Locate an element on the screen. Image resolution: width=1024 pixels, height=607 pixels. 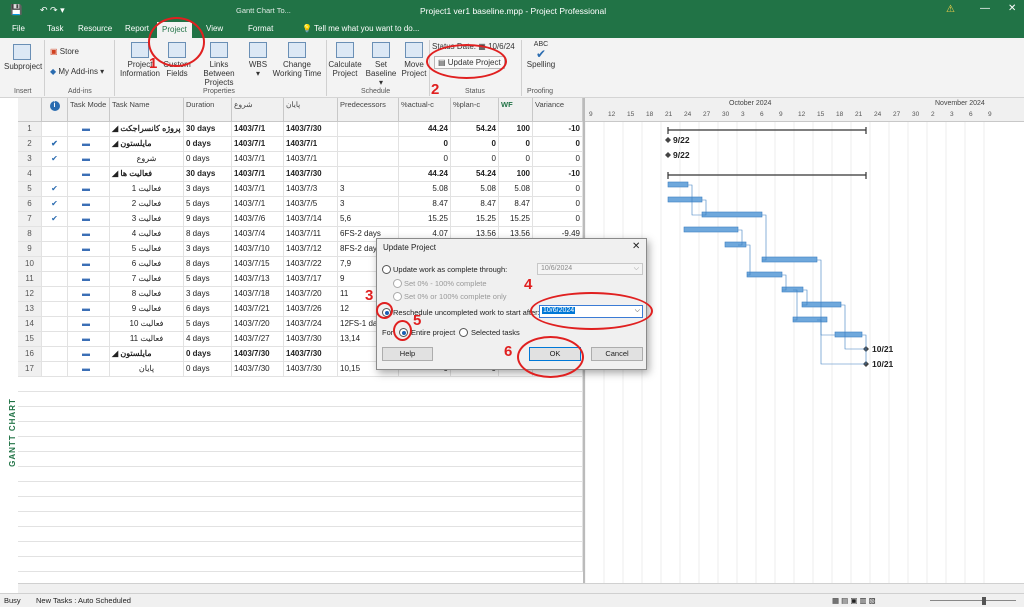
table-cell-finish: 1403/7/14 is located at coordinates (311, 219).